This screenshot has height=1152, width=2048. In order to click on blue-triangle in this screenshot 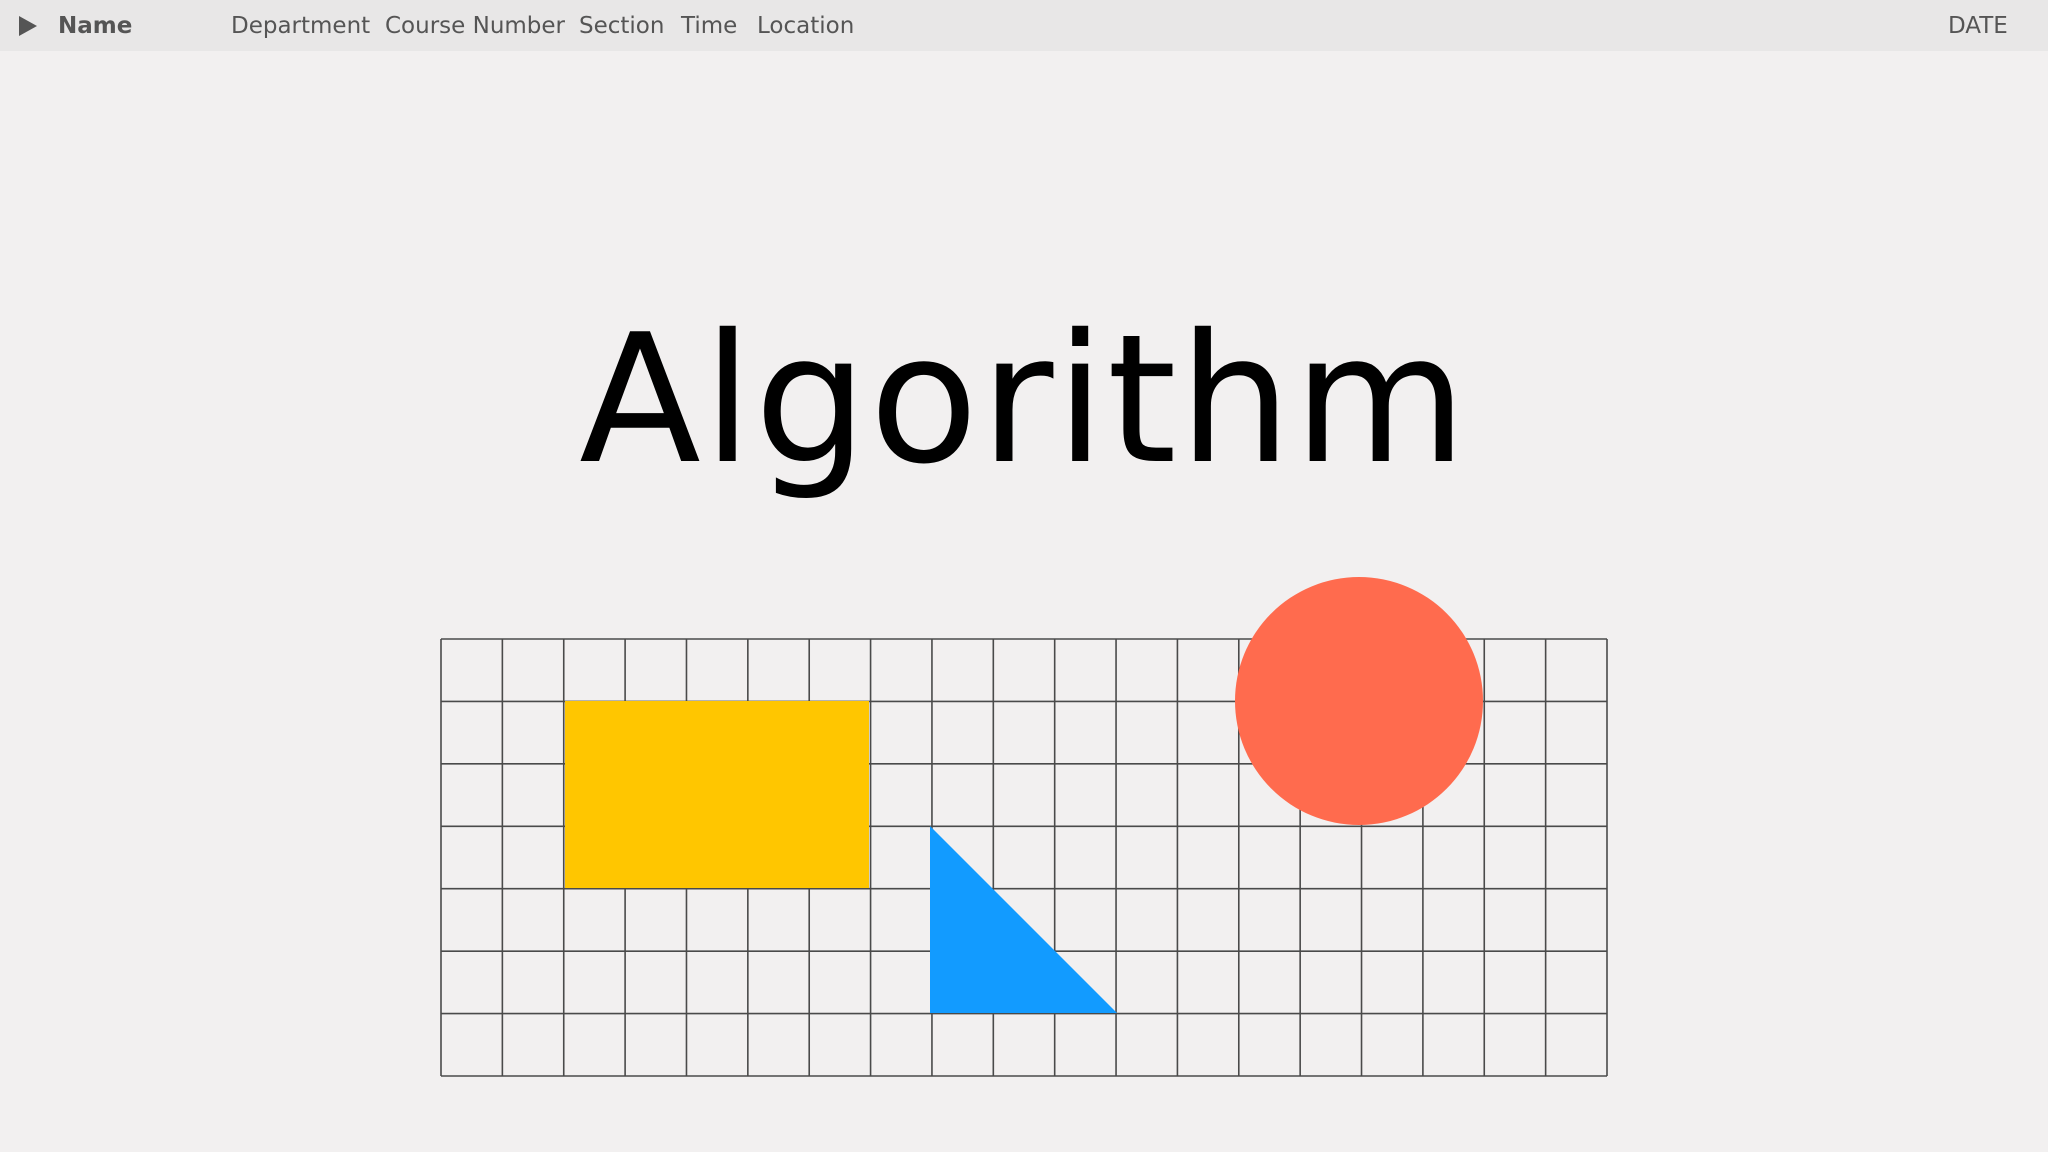, I will do `click(1023, 919)`.